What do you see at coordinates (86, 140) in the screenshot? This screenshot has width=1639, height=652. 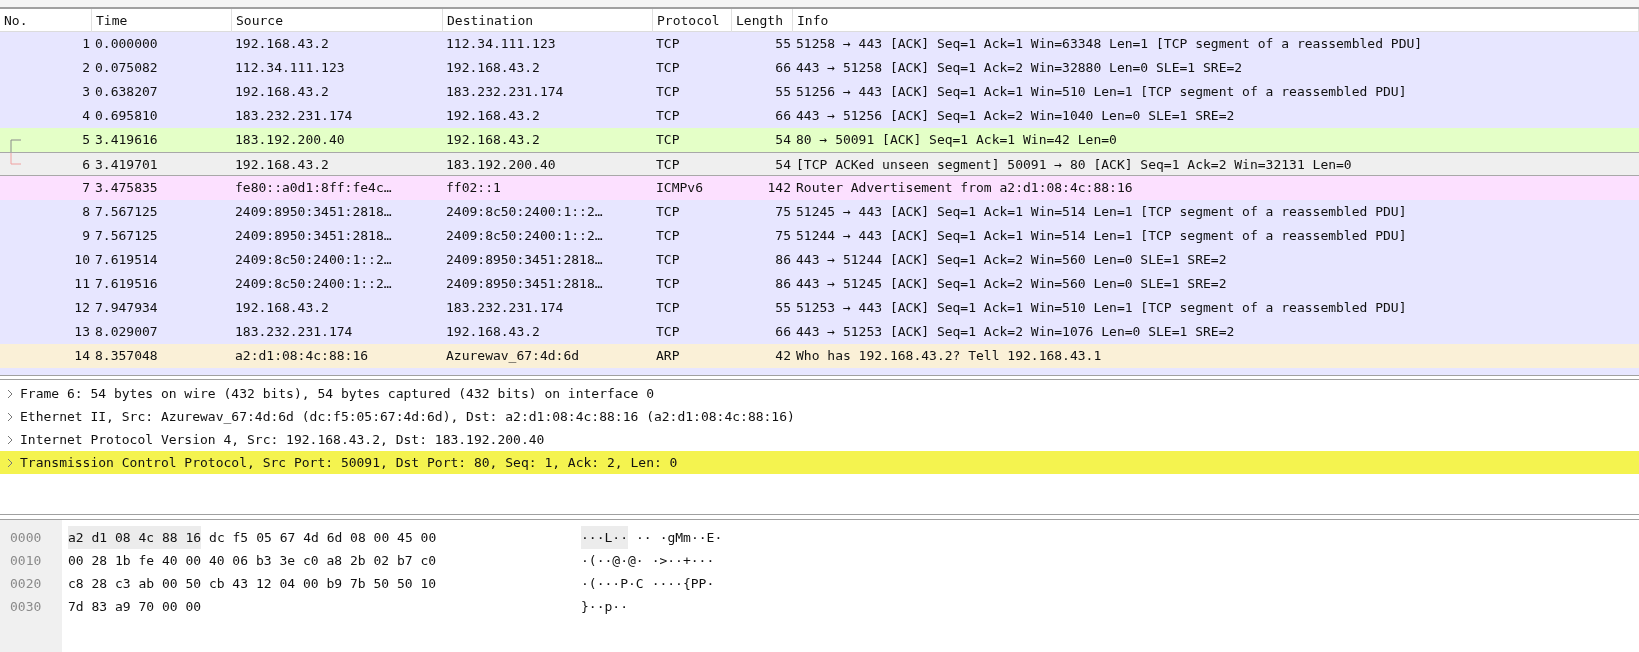 I see `table-cell-text: 5` at bounding box center [86, 140].